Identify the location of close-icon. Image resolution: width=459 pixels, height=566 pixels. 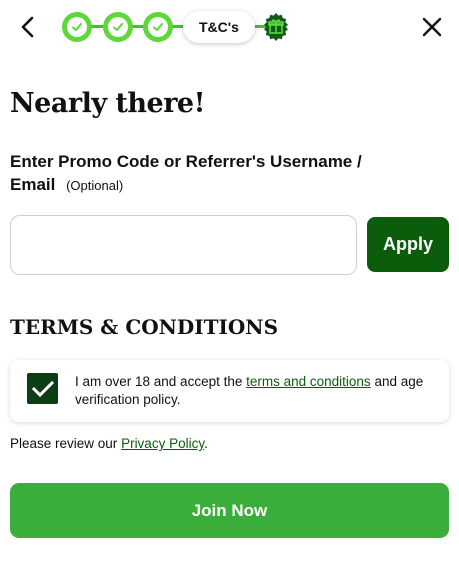
(432, 27).